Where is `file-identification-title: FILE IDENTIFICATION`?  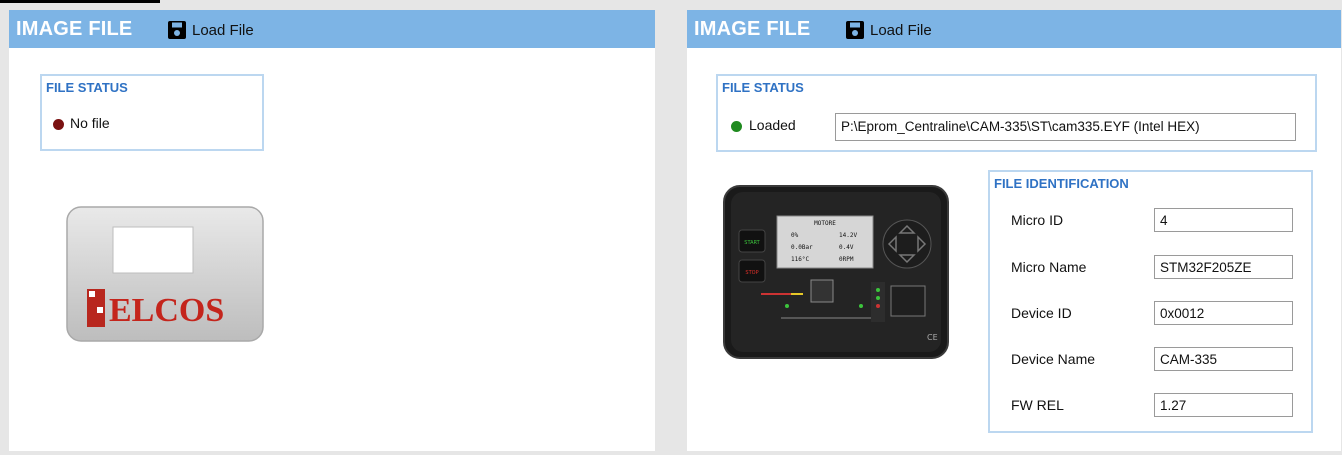
file-identification-title: FILE IDENTIFICATION is located at coordinates (1061, 183).